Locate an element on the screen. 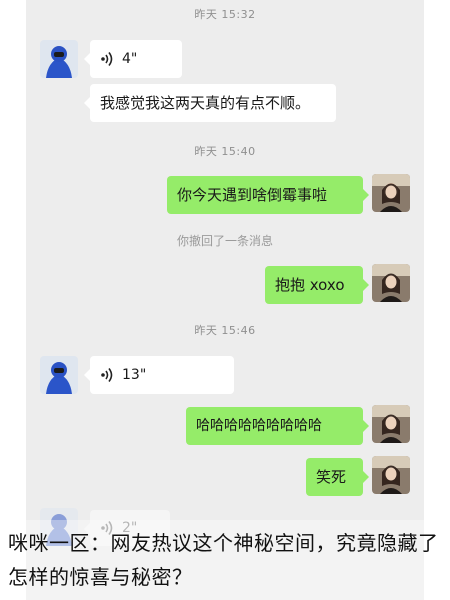  message-text: 抱抱 xoxo is located at coordinates (317, 285).